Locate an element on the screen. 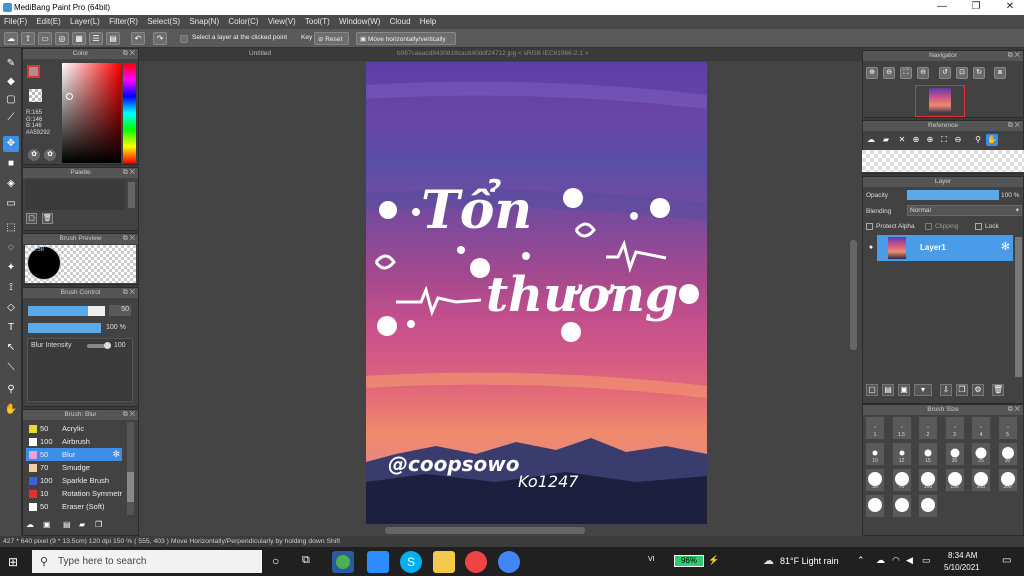 The height and width of the screenshot is (576, 1024). delete-layer-icon: 🗑 is located at coordinates (998, 390).